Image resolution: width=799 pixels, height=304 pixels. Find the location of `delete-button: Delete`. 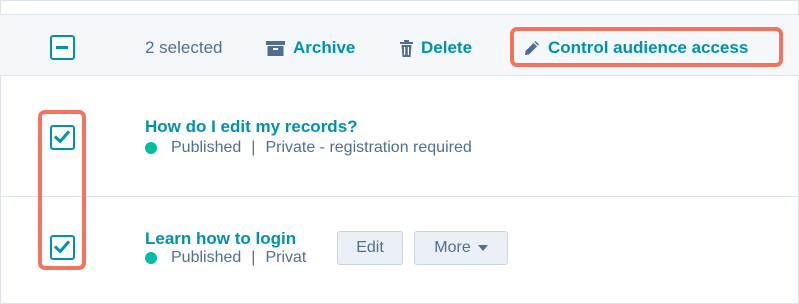

delete-button: Delete is located at coordinates (436, 48).